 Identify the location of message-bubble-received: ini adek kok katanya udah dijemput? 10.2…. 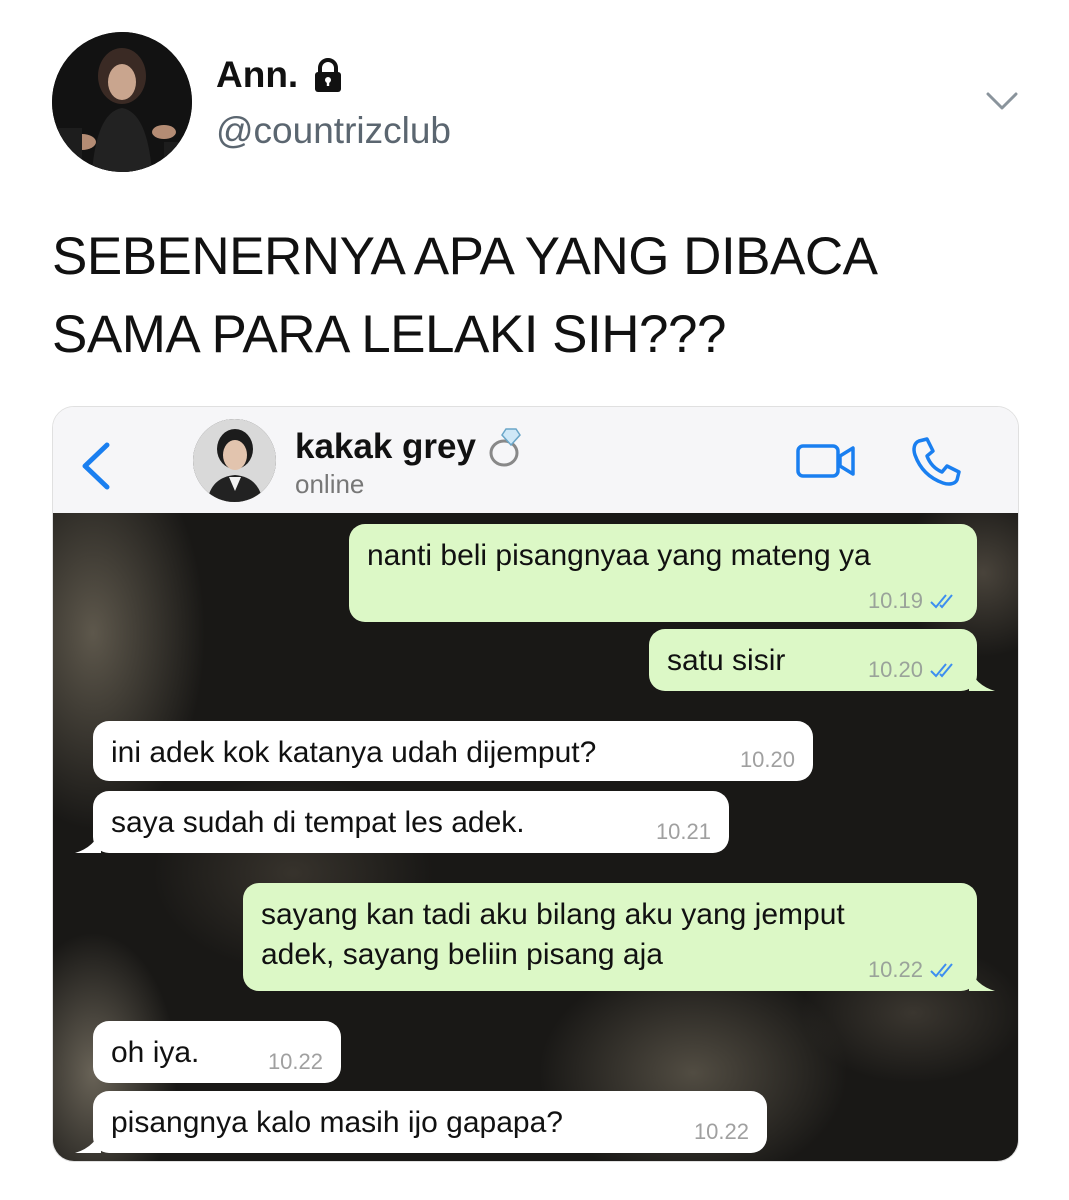
(453, 751).